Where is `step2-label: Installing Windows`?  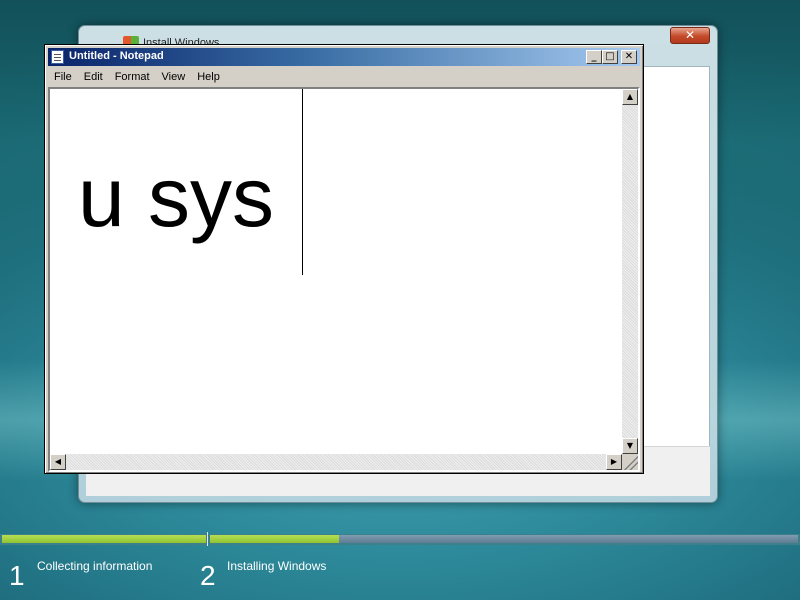
step2-label: Installing Windows is located at coordinates (277, 566).